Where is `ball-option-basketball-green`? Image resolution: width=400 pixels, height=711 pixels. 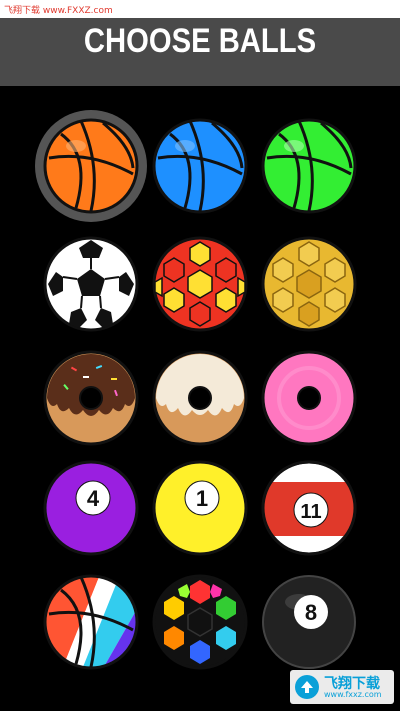 ball-option-basketball-green is located at coordinates (309, 166).